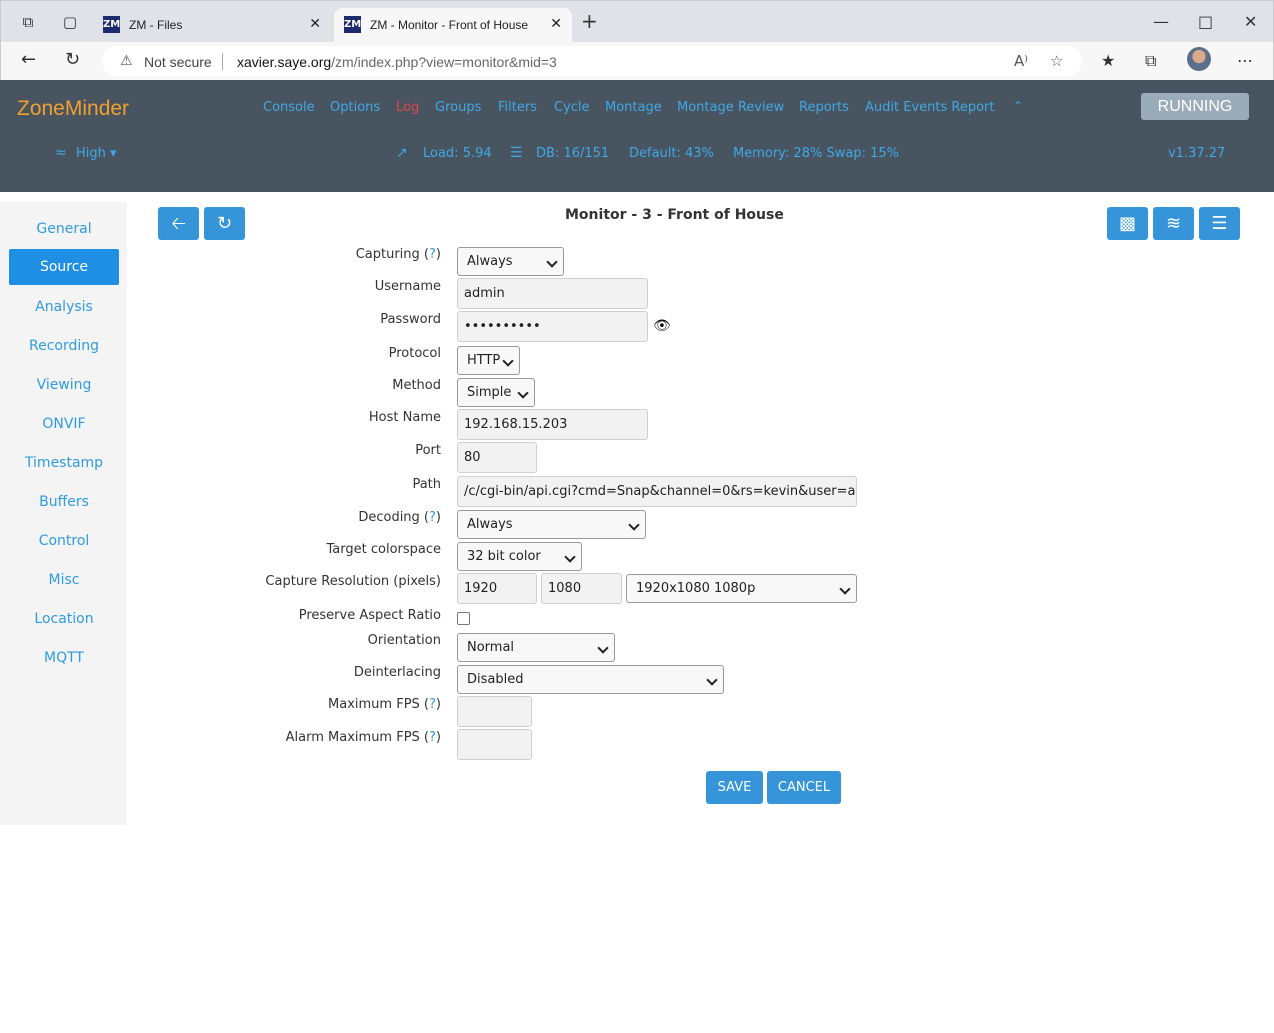 Image resolution: width=1274 pixels, height=1033 pixels. What do you see at coordinates (416, 385) in the screenshot?
I see `method-label: Method` at bounding box center [416, 385].